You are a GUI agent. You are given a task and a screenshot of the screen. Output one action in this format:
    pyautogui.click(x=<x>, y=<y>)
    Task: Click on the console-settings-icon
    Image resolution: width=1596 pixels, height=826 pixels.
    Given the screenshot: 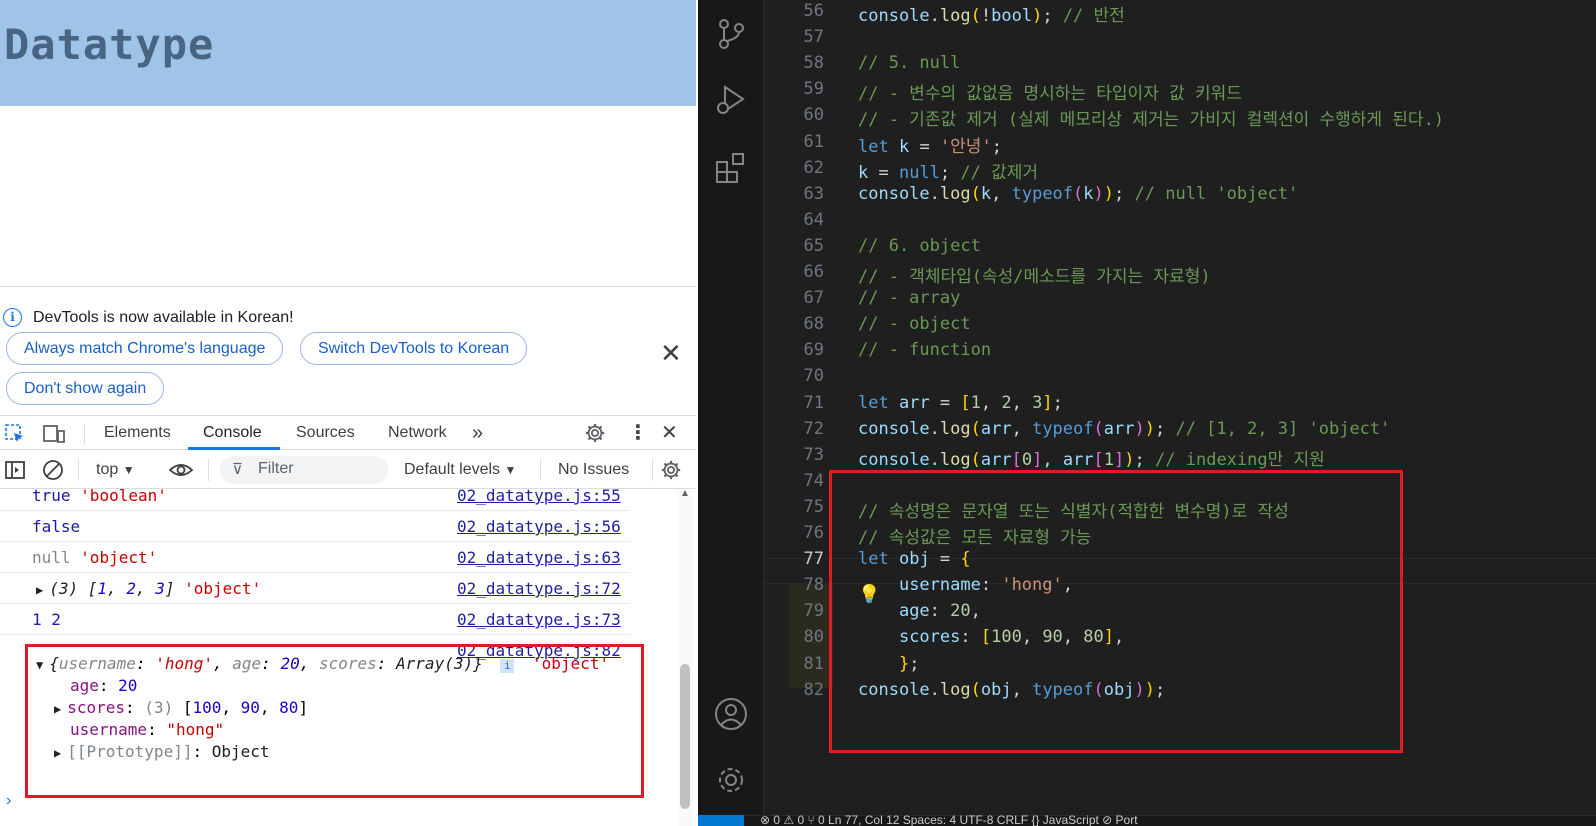 What is the action you would take?
    pyautogui.click(x=671, y=470)
    